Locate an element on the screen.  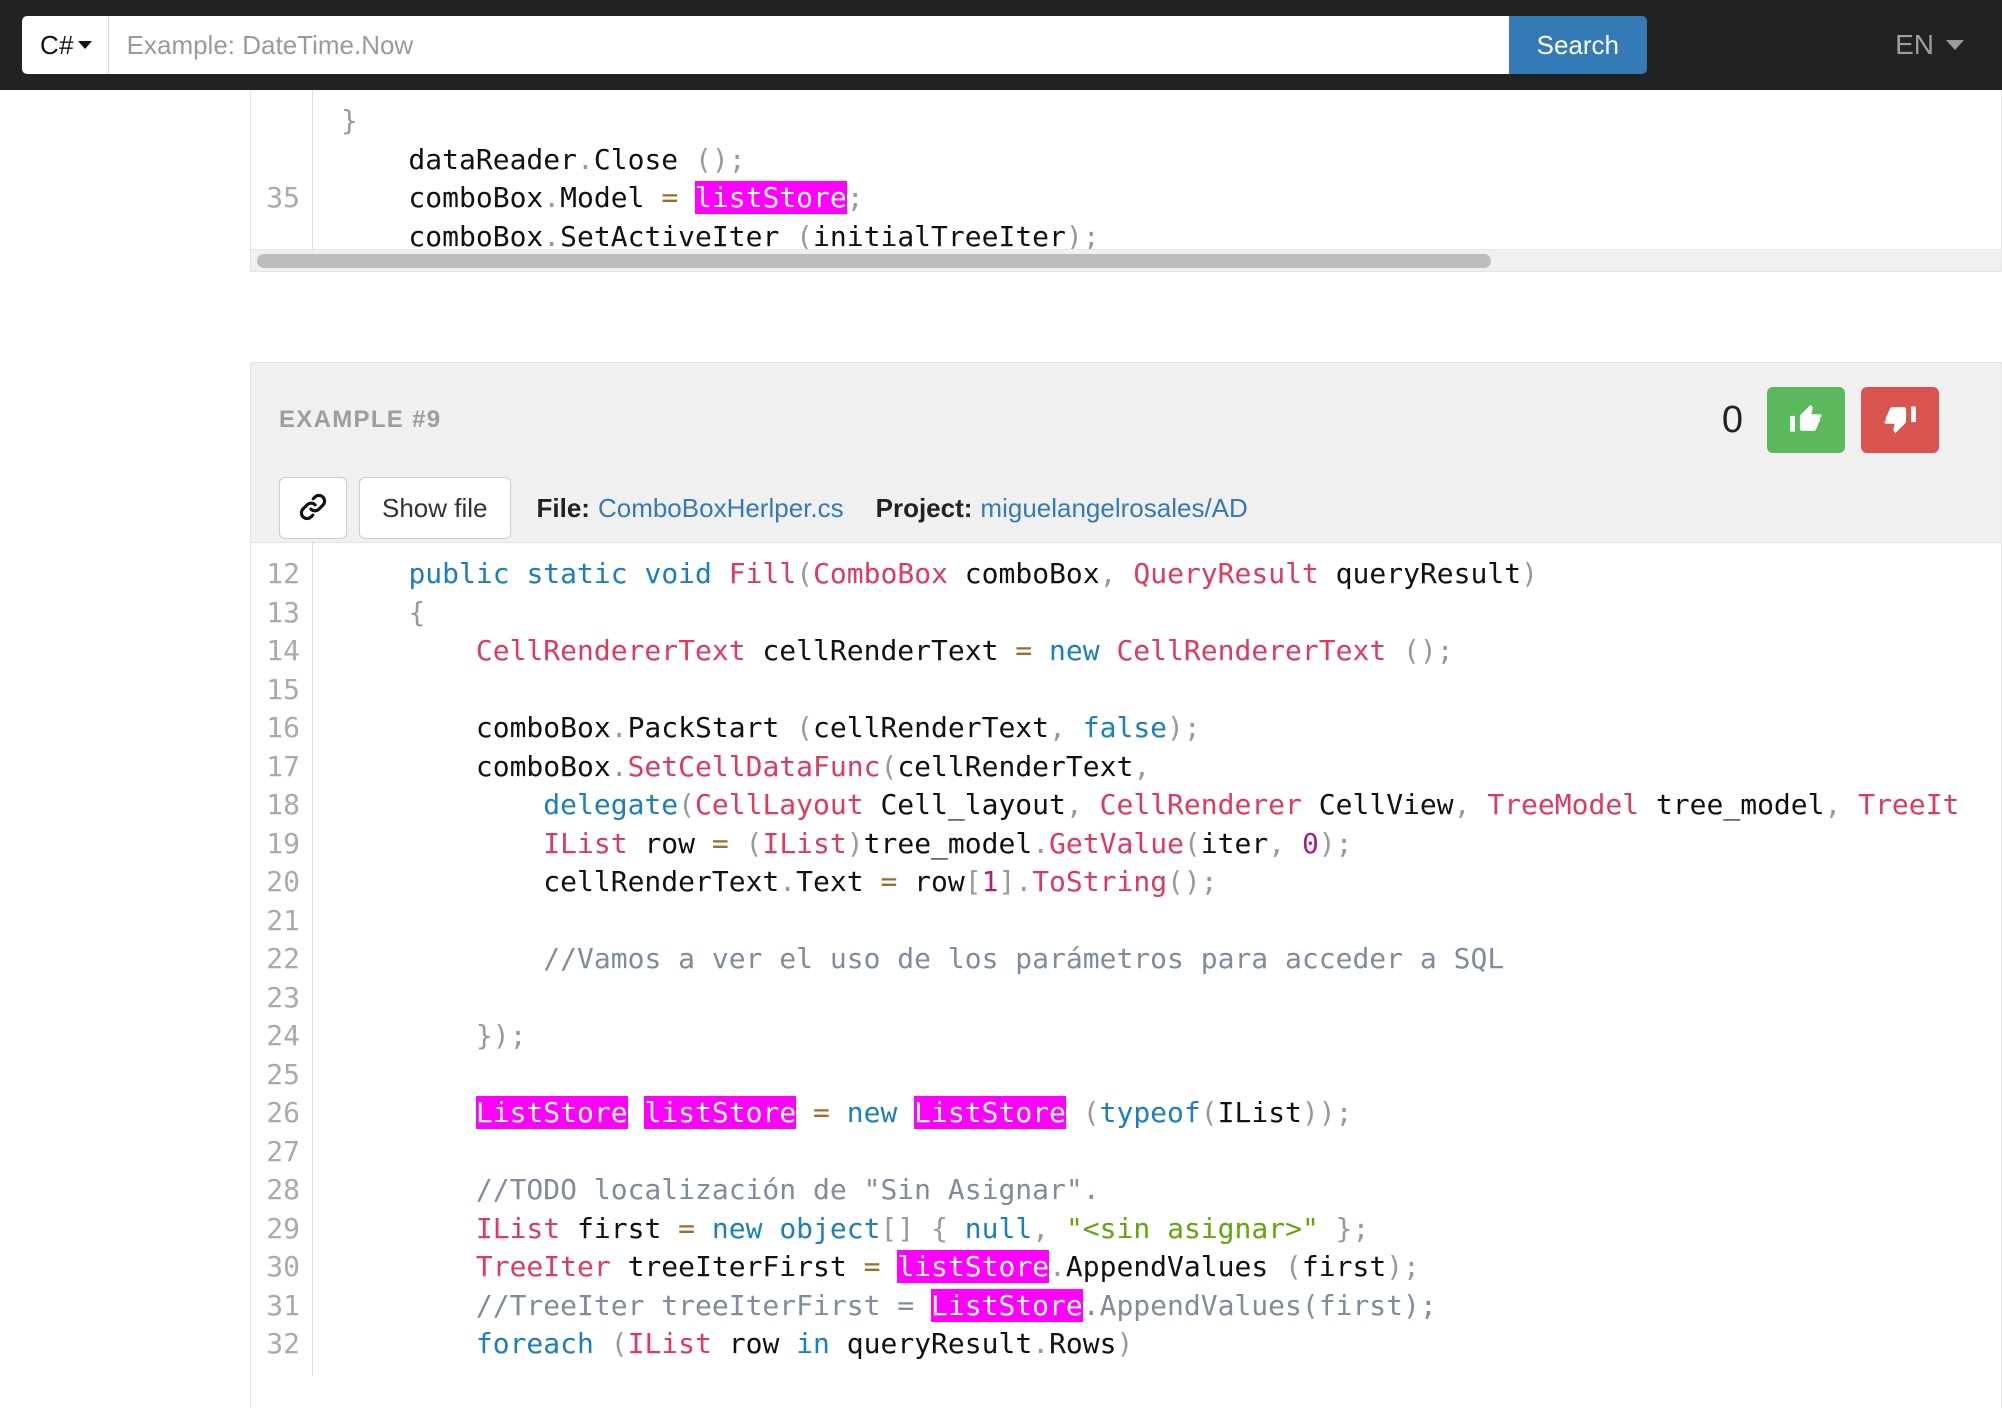
code-line: { is located at coordinates (417, 612).